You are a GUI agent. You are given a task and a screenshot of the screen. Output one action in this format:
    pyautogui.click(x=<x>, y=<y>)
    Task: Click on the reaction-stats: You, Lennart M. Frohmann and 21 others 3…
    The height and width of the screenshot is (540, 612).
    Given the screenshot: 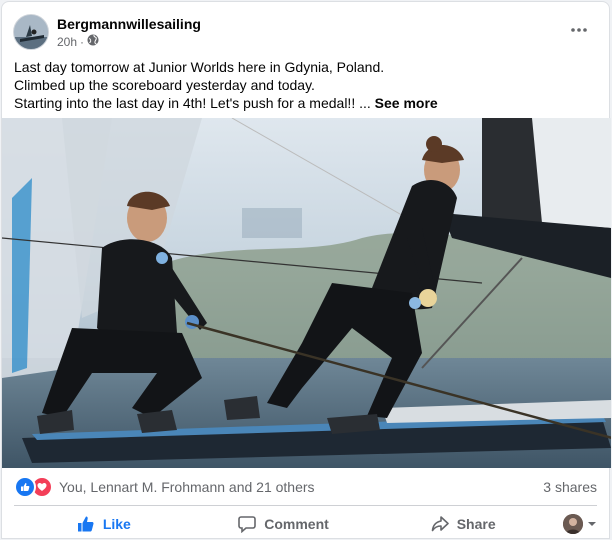 What is the action you would take?
    pyautogui.click(x=305, y=487)
    